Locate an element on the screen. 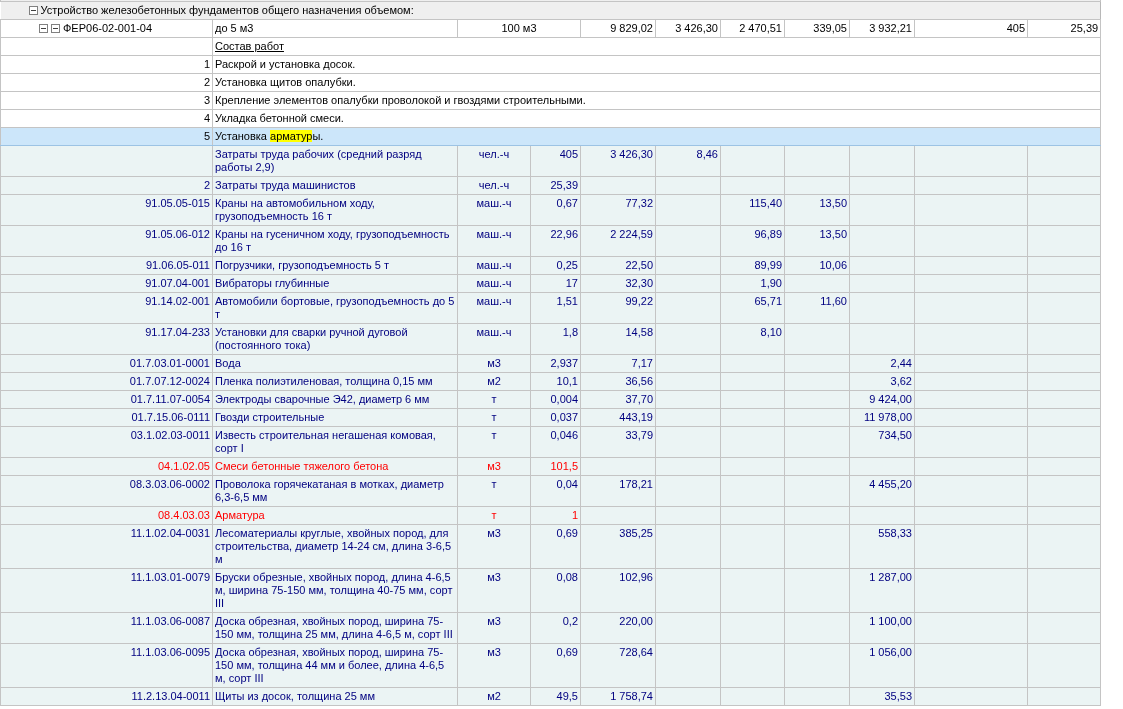  table-cell: 220,00 is located at coordinates (618, 628).